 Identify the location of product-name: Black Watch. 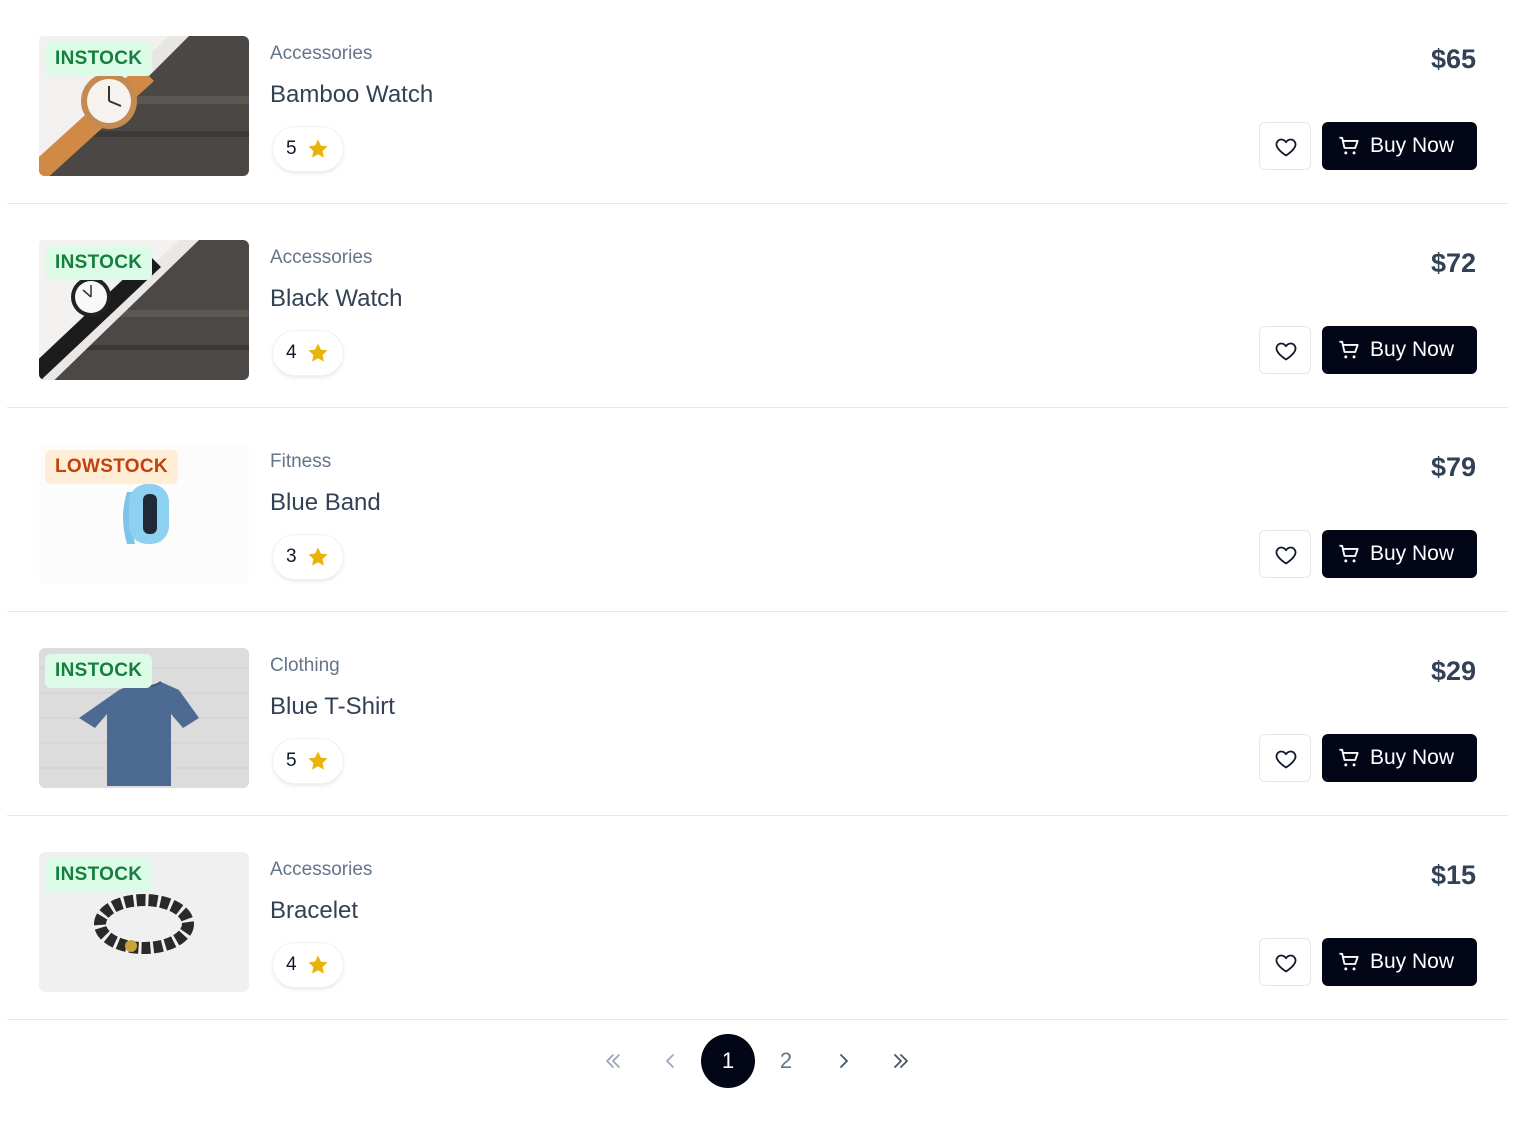
(336, 298).